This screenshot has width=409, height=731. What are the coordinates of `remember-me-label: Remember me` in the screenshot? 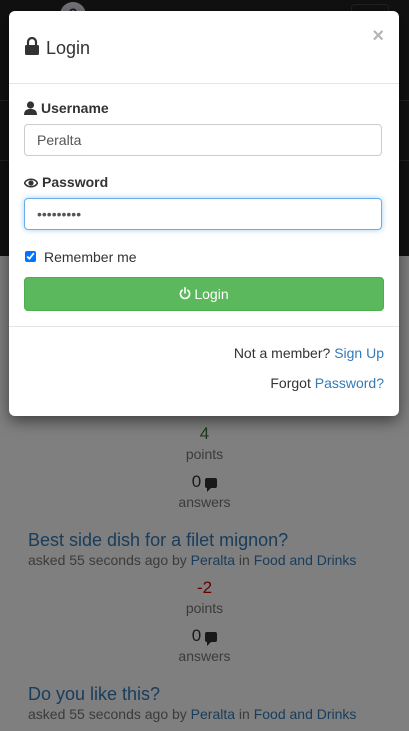 It's located at (90, 257).